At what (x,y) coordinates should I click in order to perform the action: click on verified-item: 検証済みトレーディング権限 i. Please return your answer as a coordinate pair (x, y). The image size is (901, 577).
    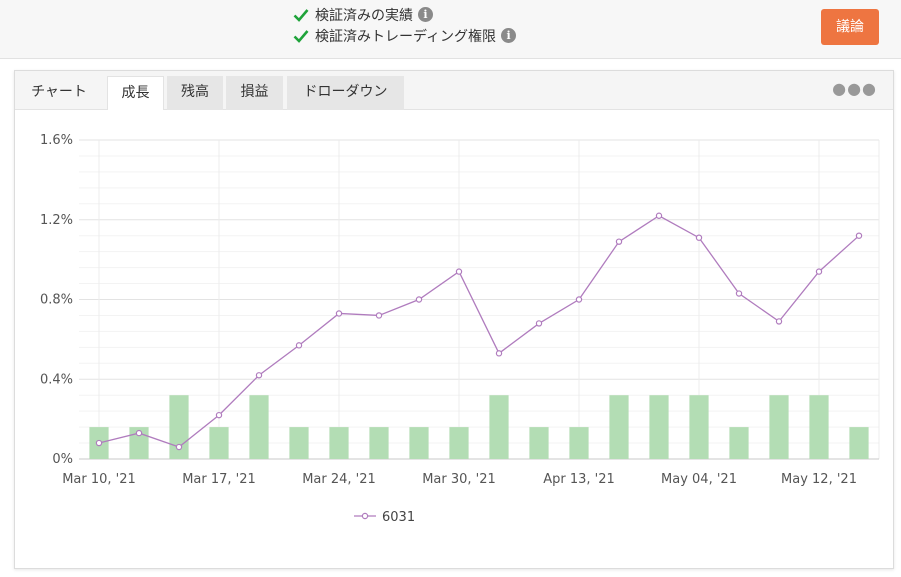
    Looking at the image, I should click on (405, 35).